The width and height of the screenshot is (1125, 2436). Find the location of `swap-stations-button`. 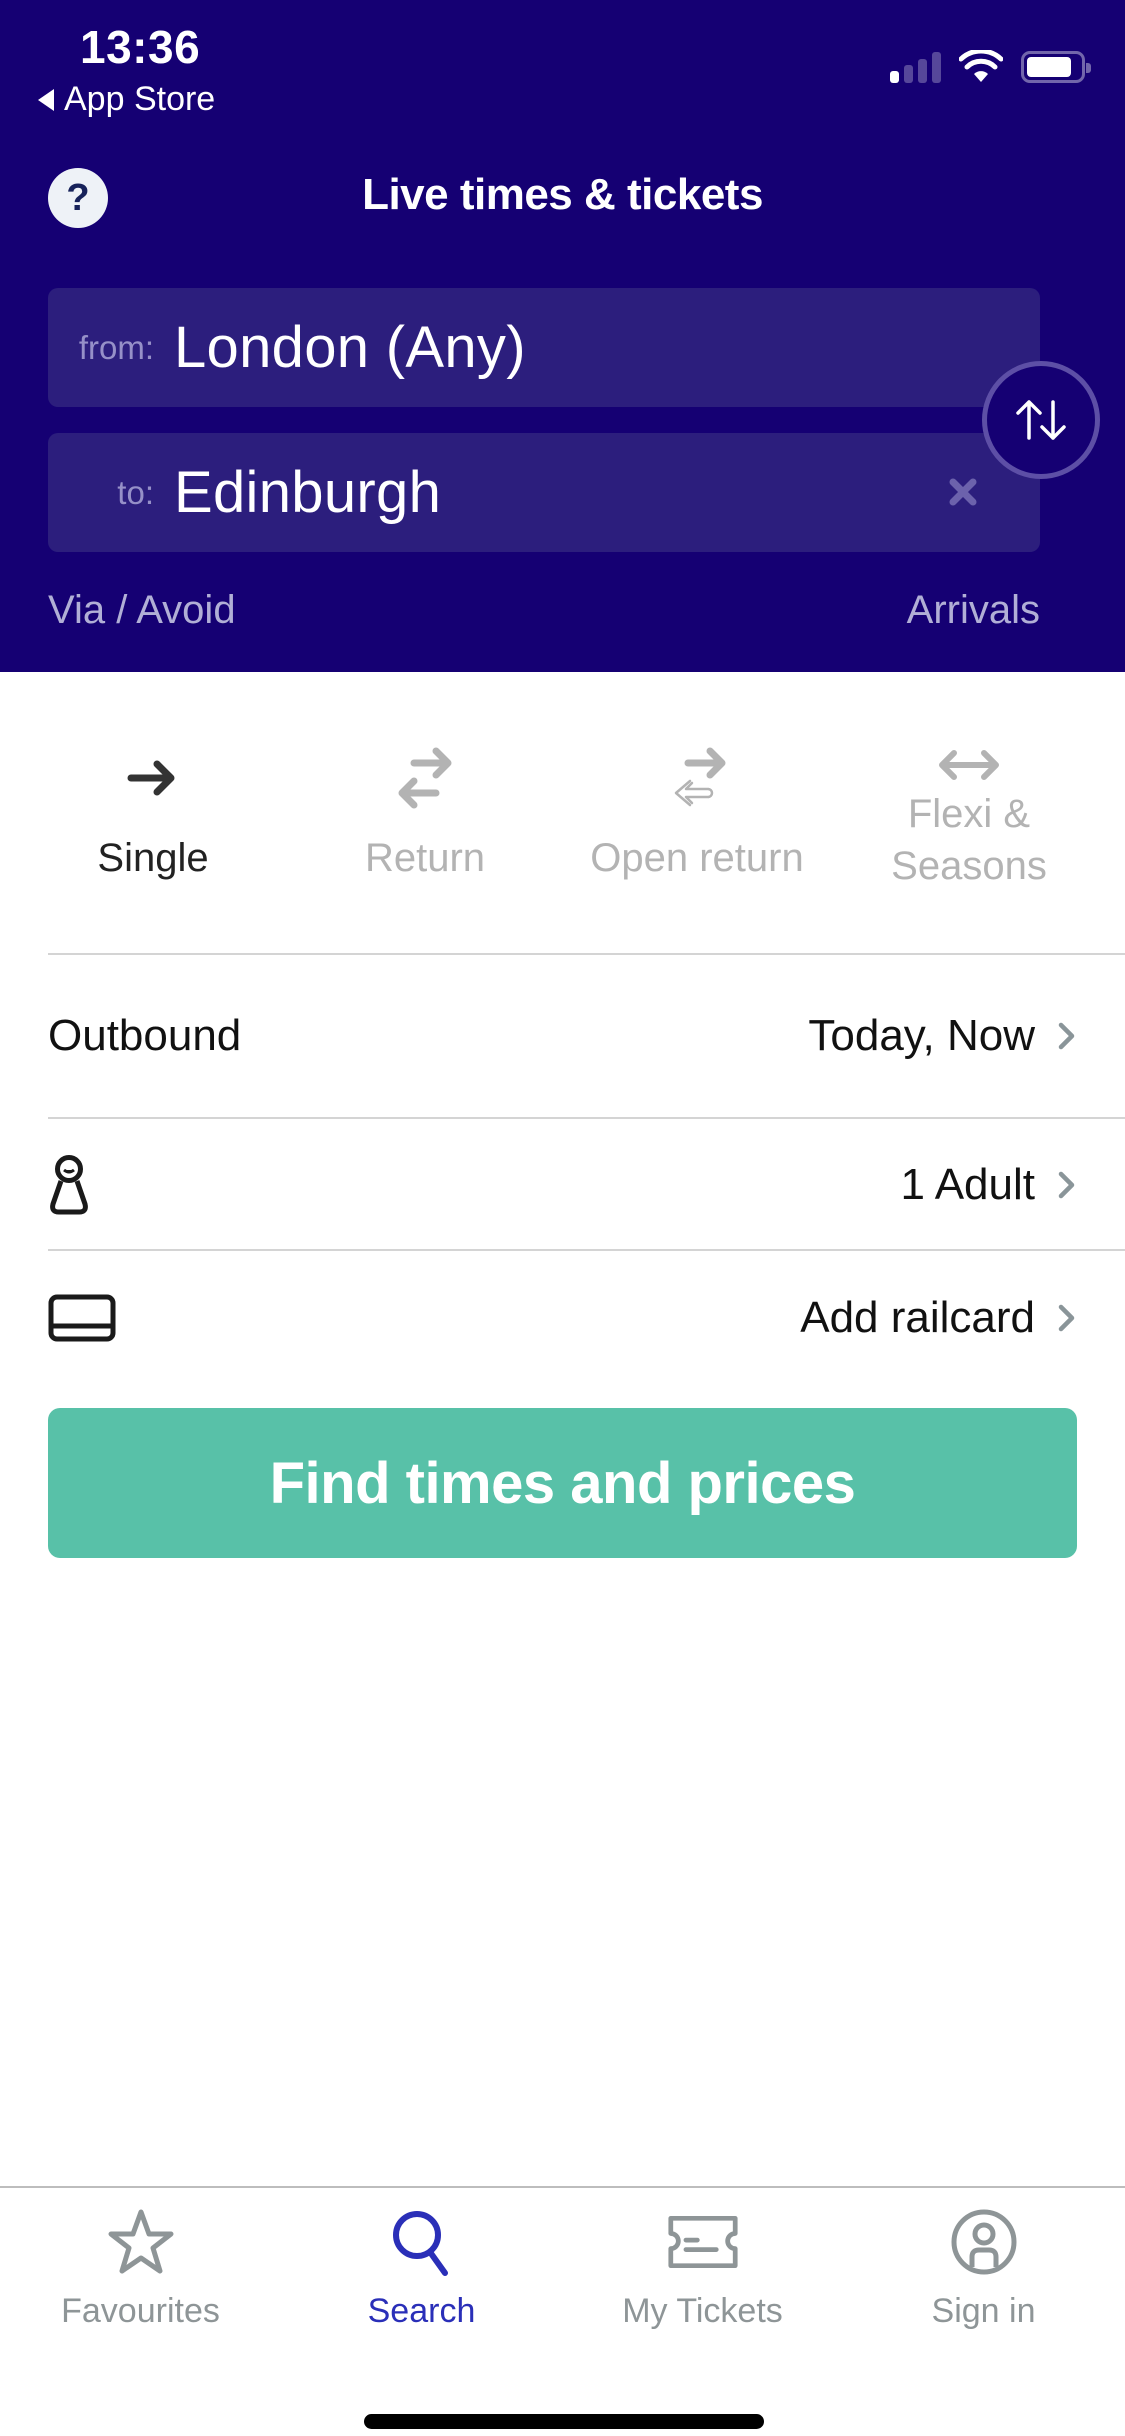

swap-stations-button is located at coordinates (1041, 420).